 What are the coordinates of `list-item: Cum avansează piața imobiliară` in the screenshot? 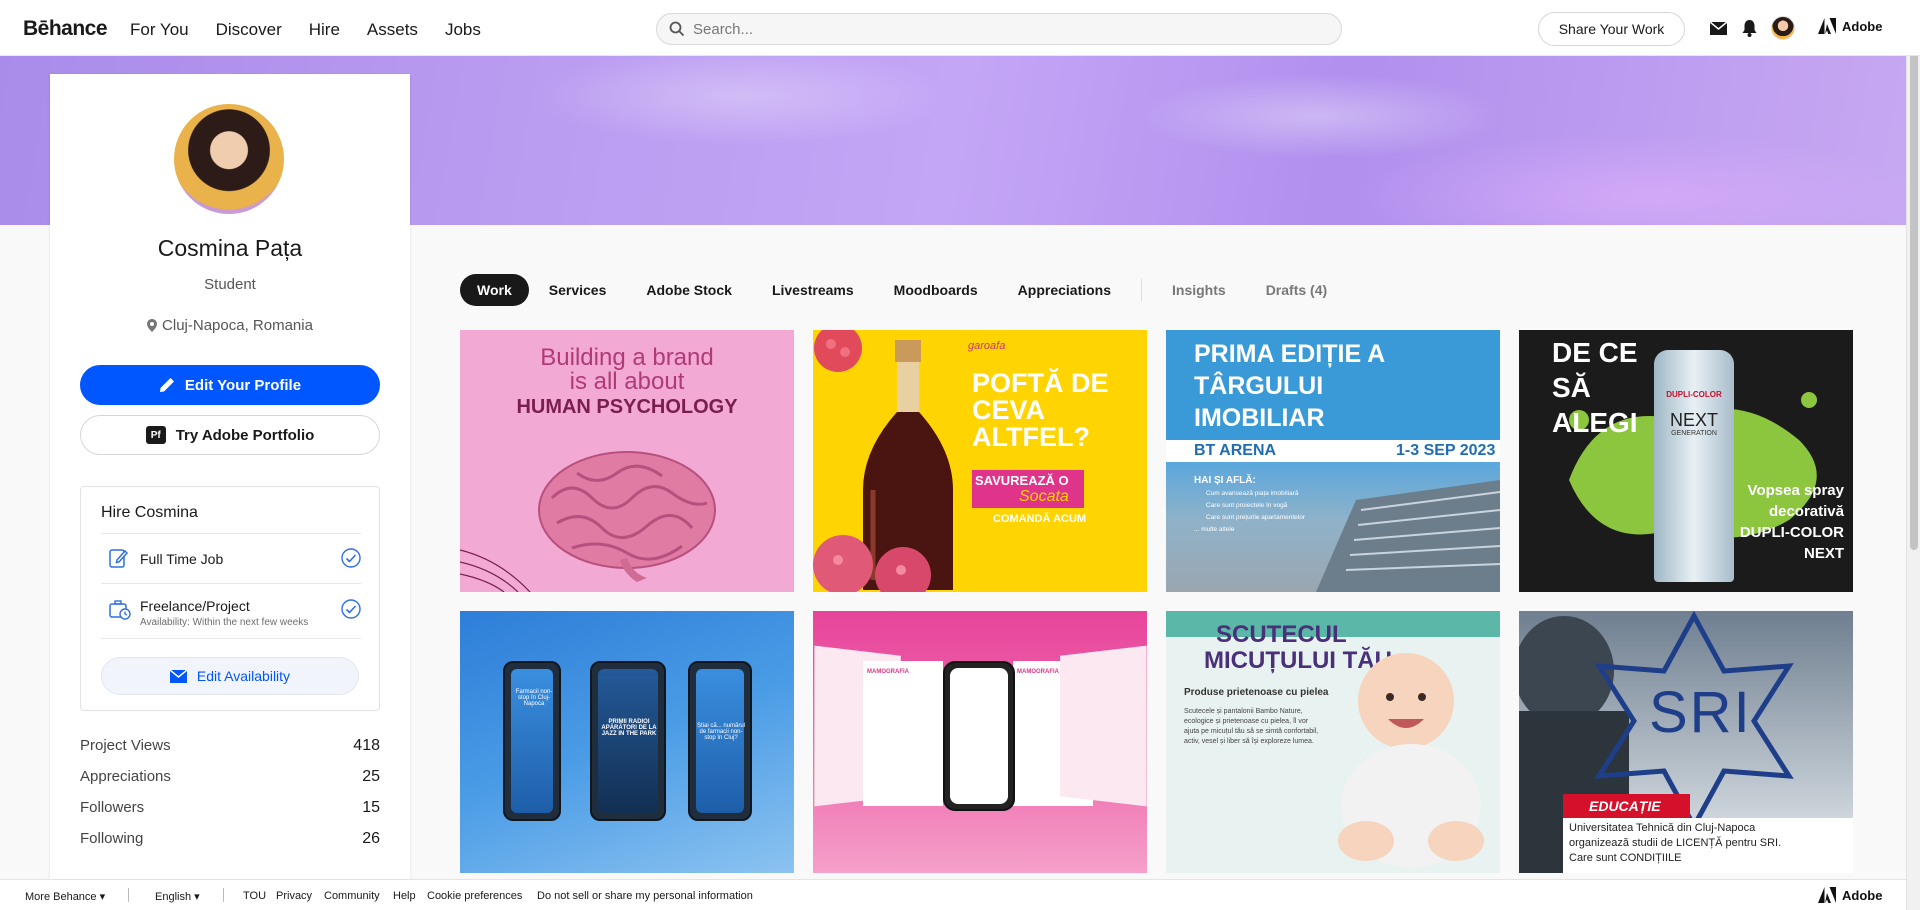 It's located at (1252, 493).